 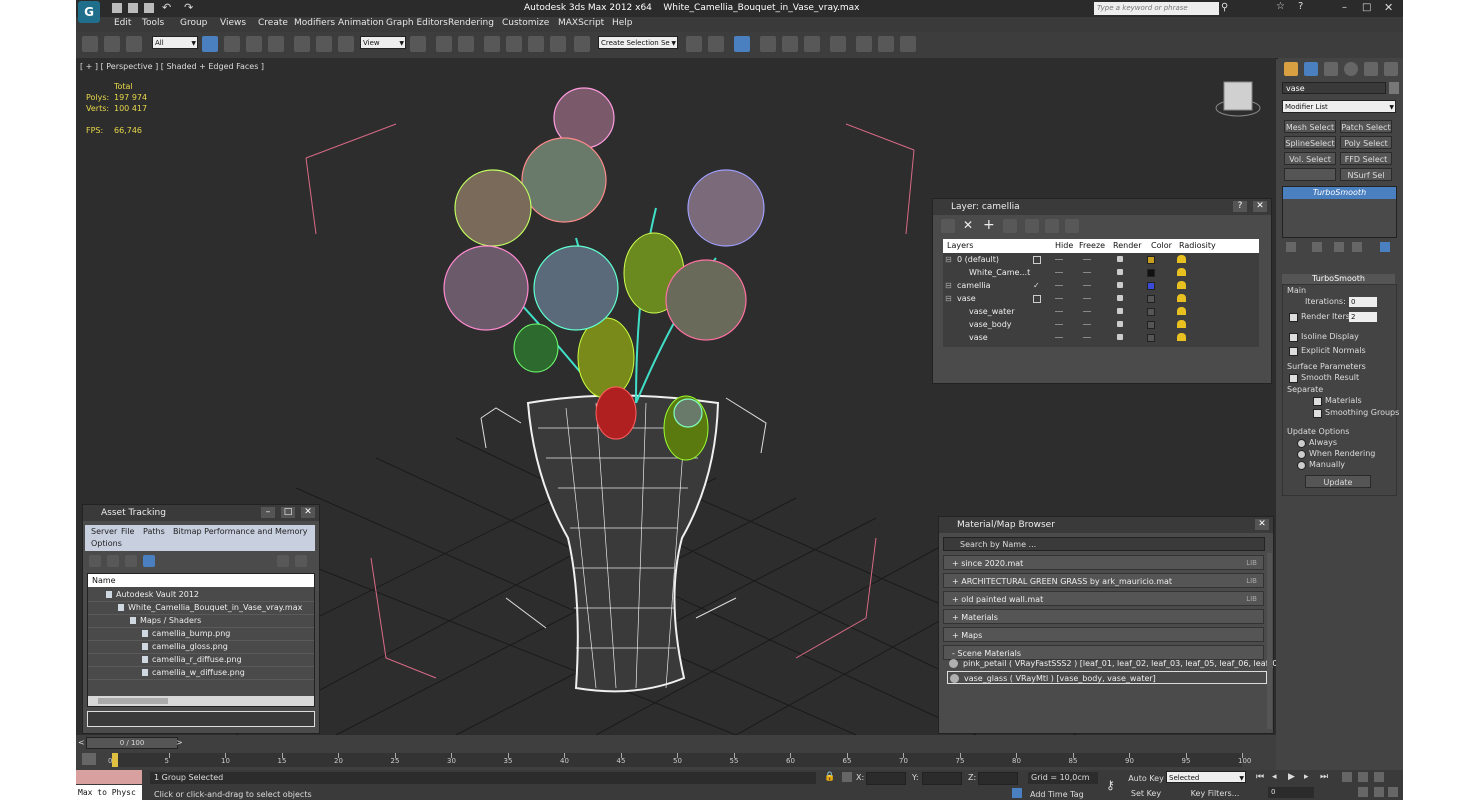 What do you see at coordinates (1224, 7) in the screenshot?
I see `binoculars-icon: ⚲` at bounding box center [1224, 7].